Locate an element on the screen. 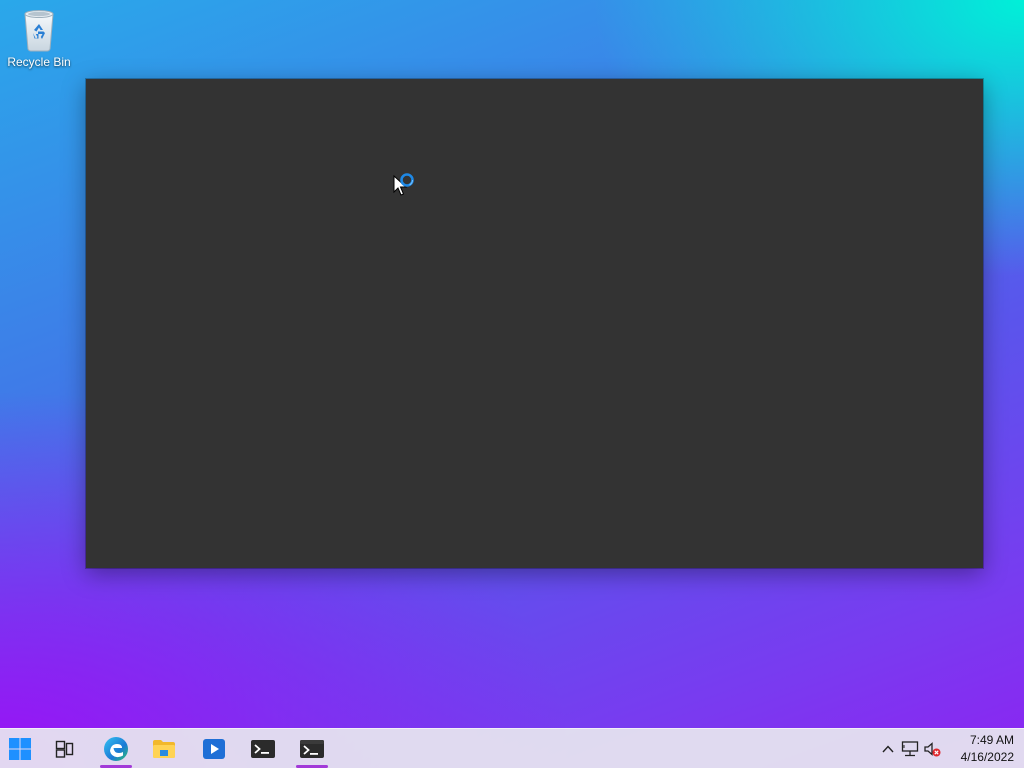 This screenshot has width=1024, height=768. network-button is located at coordinates (910, 749).